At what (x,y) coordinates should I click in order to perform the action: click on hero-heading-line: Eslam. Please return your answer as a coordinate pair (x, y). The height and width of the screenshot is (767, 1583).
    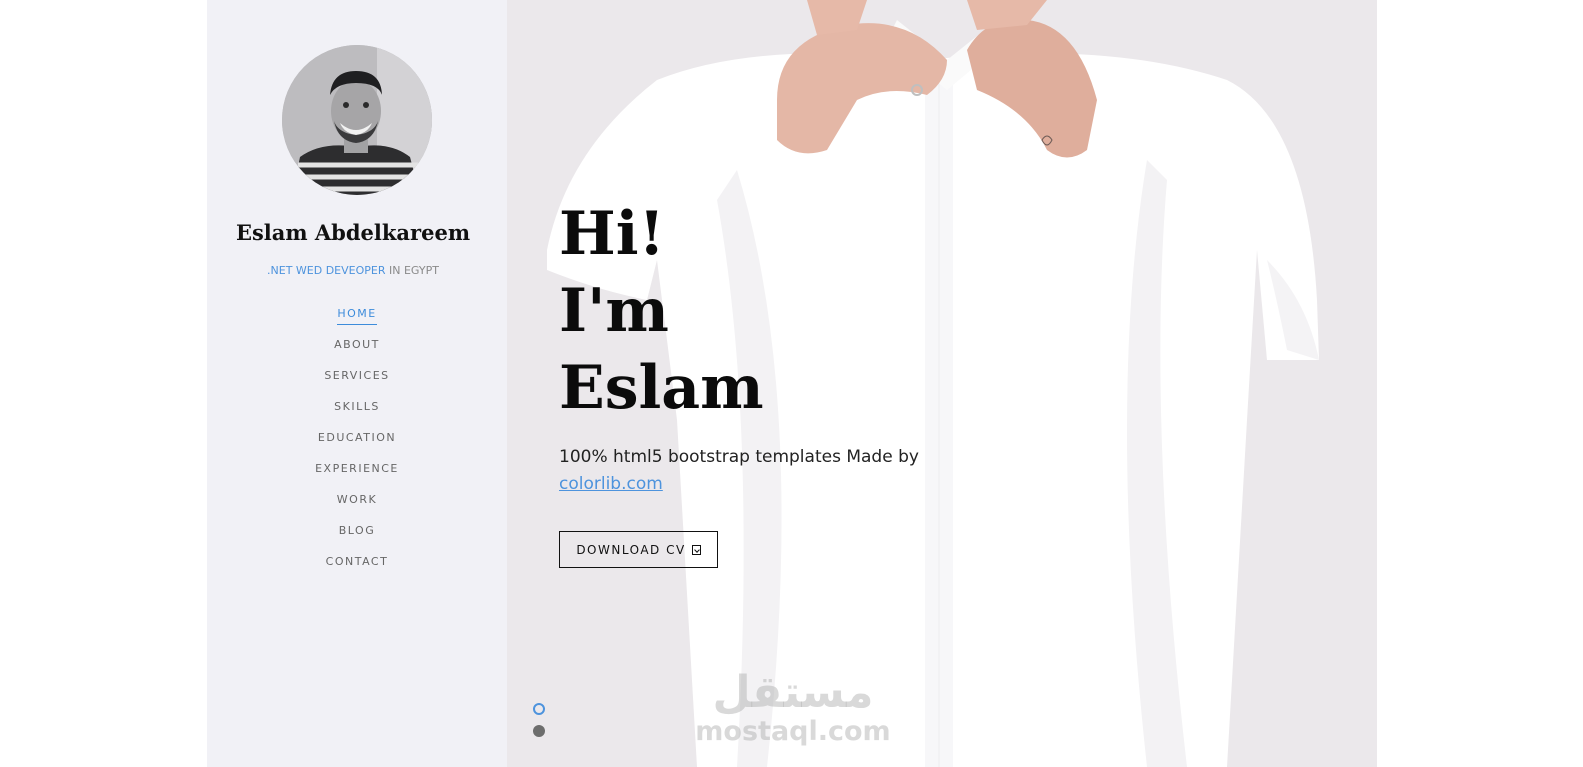
    Looking at the image, I should click on (661, 388).